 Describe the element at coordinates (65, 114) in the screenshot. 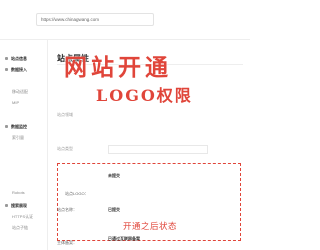

I see `site-field-label: 站点领域` at that location.